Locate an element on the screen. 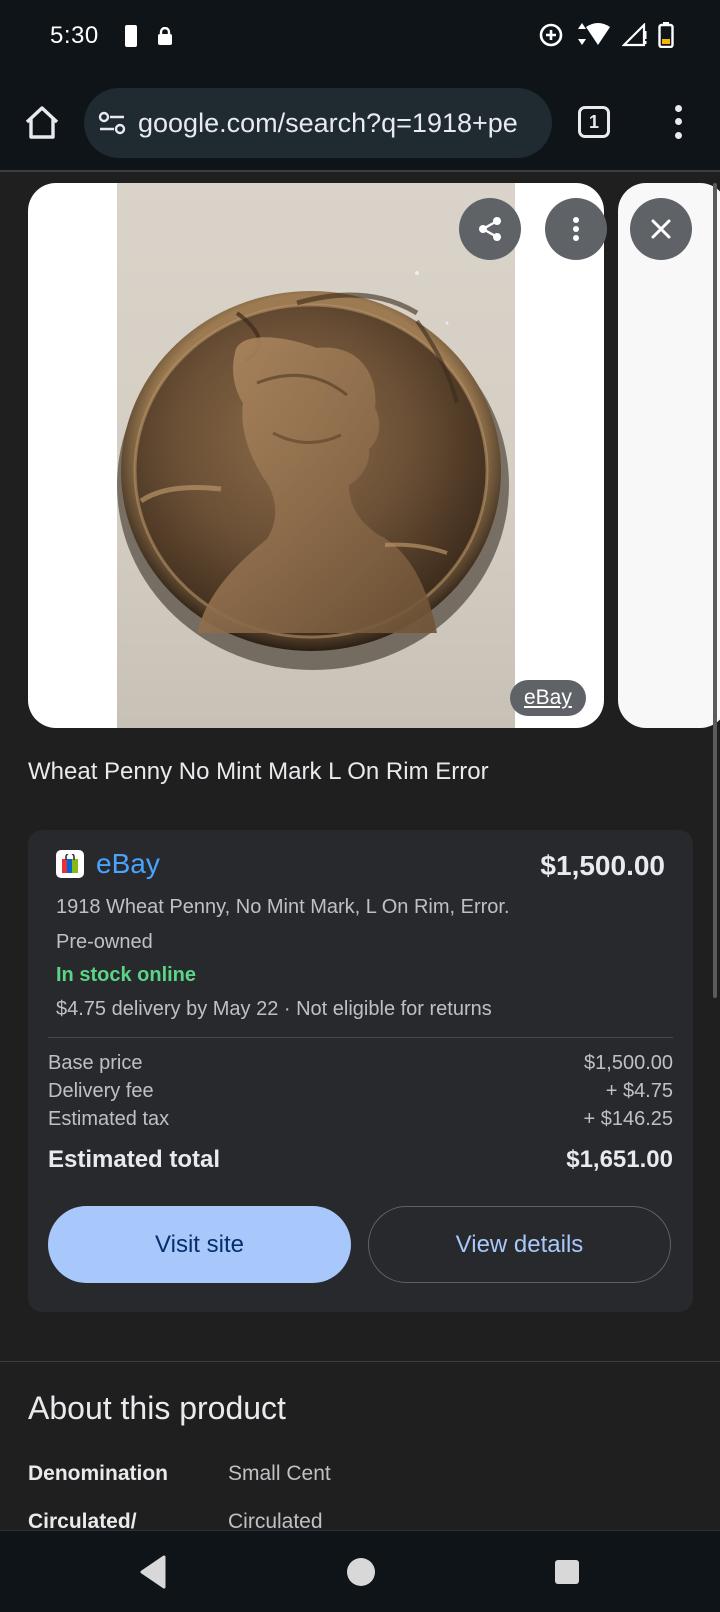 The image size is (720, 1612). browser-toolbar: google.com/search?q=1918+pe 1 is located at coordinates (360, 122).